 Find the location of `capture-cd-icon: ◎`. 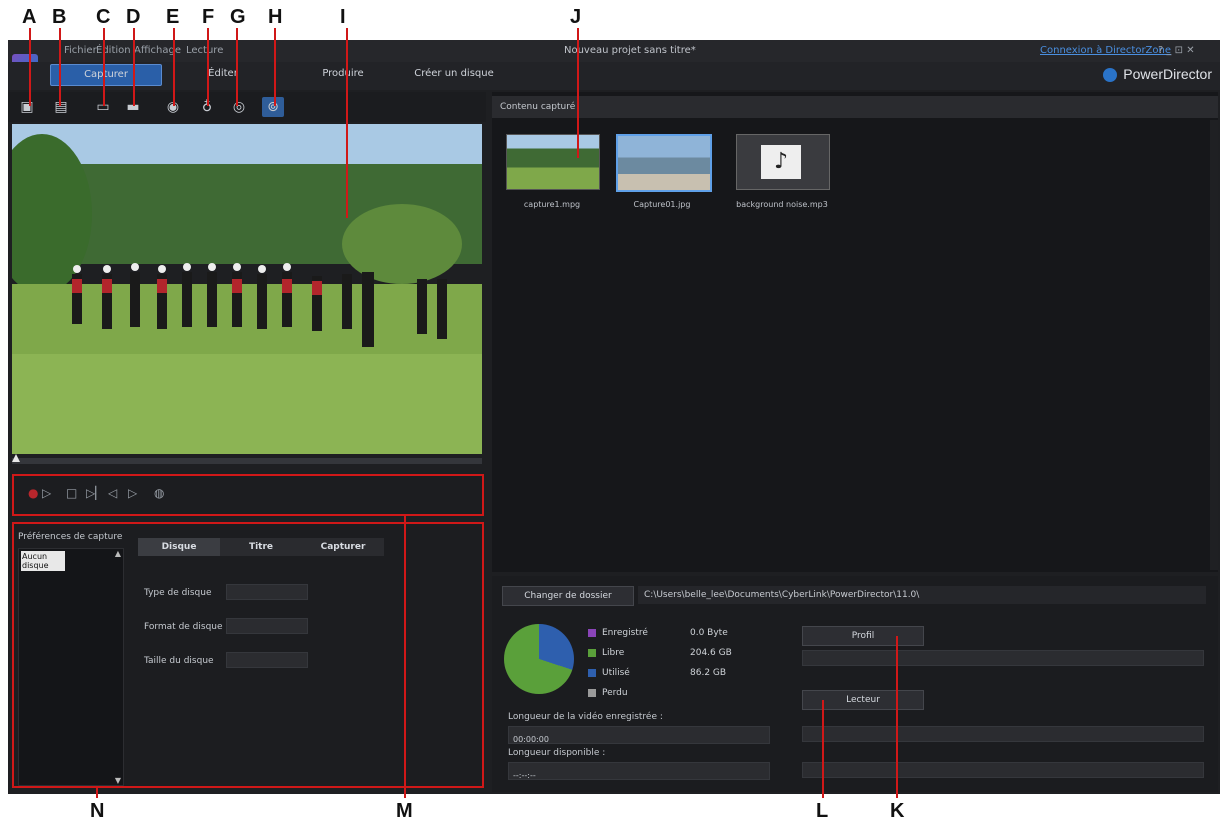

capture-cd-icon: ◎ is located at coordinates (239, 107).